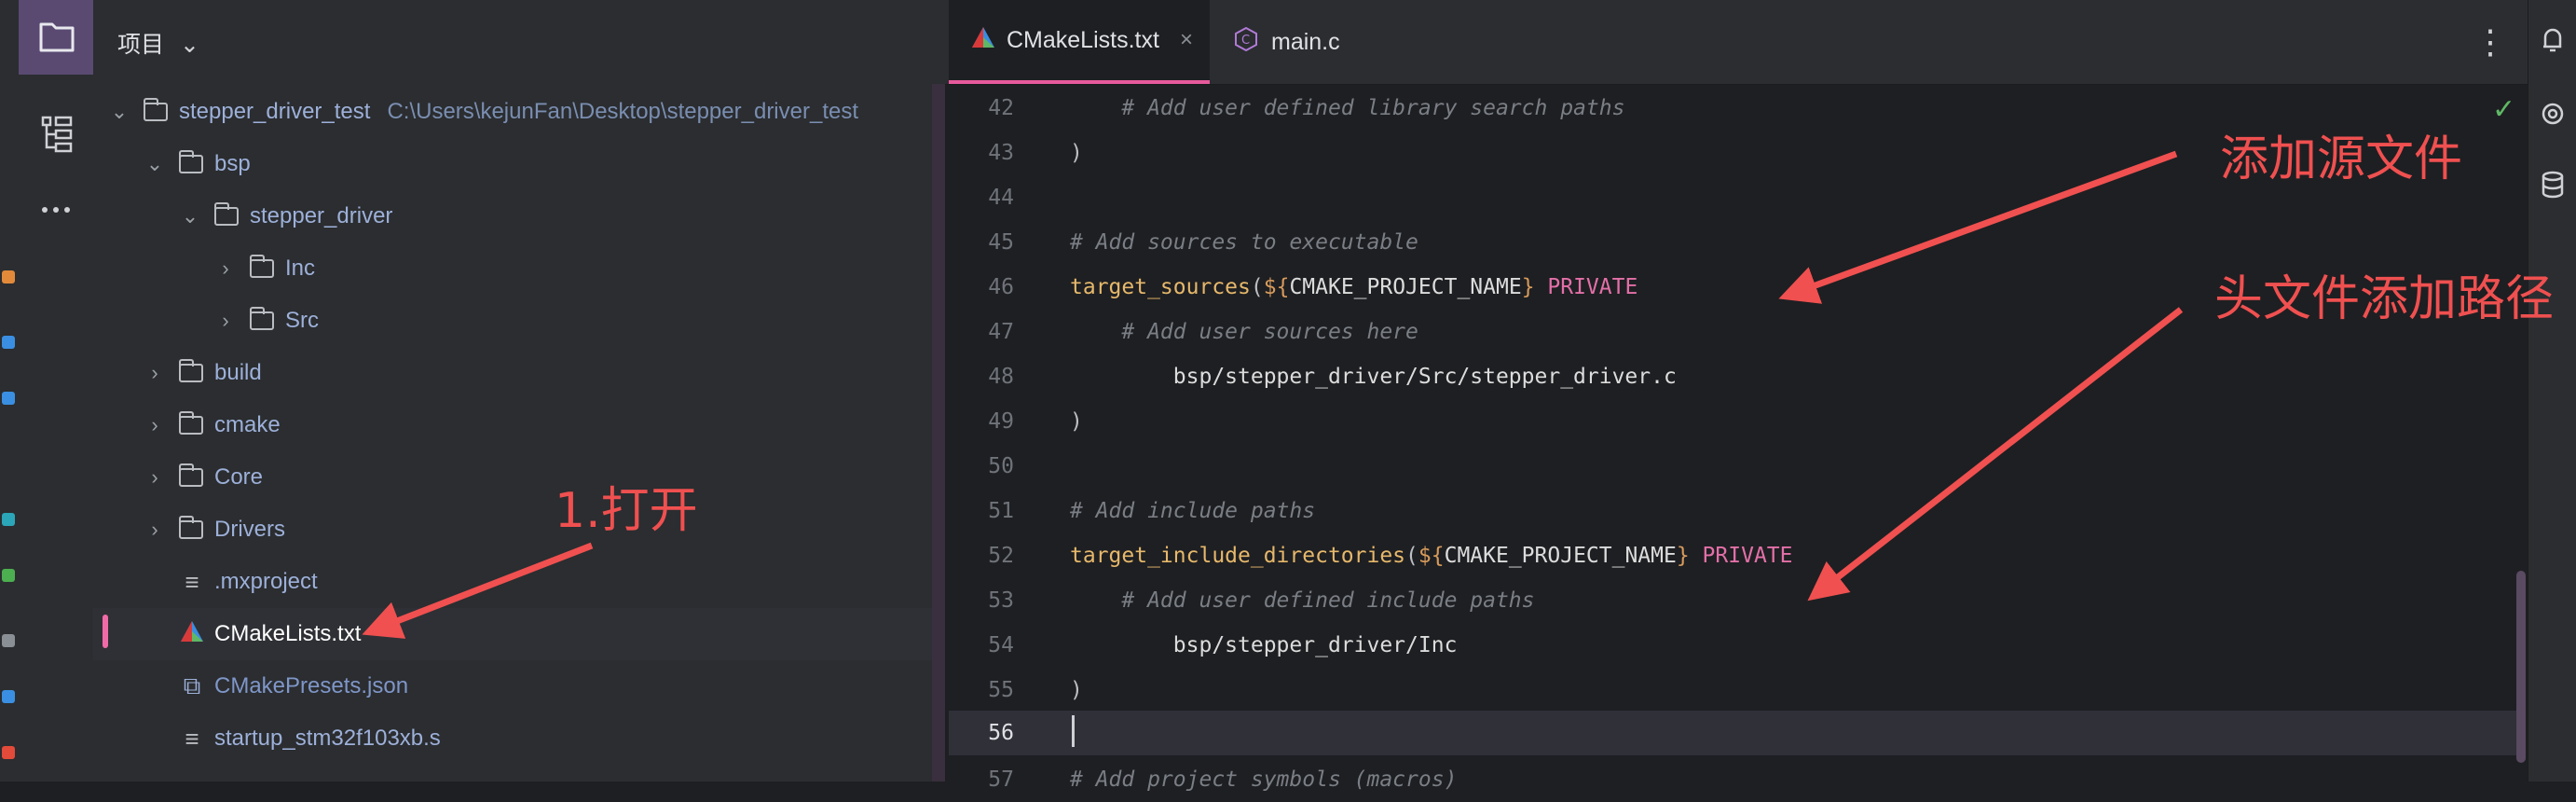 This screenshot has height=802, width=2576. What do you see at coordinates (1995, 454) in the screenshot?
I see `arrow-to-include` at bounding box center [1995, 454].